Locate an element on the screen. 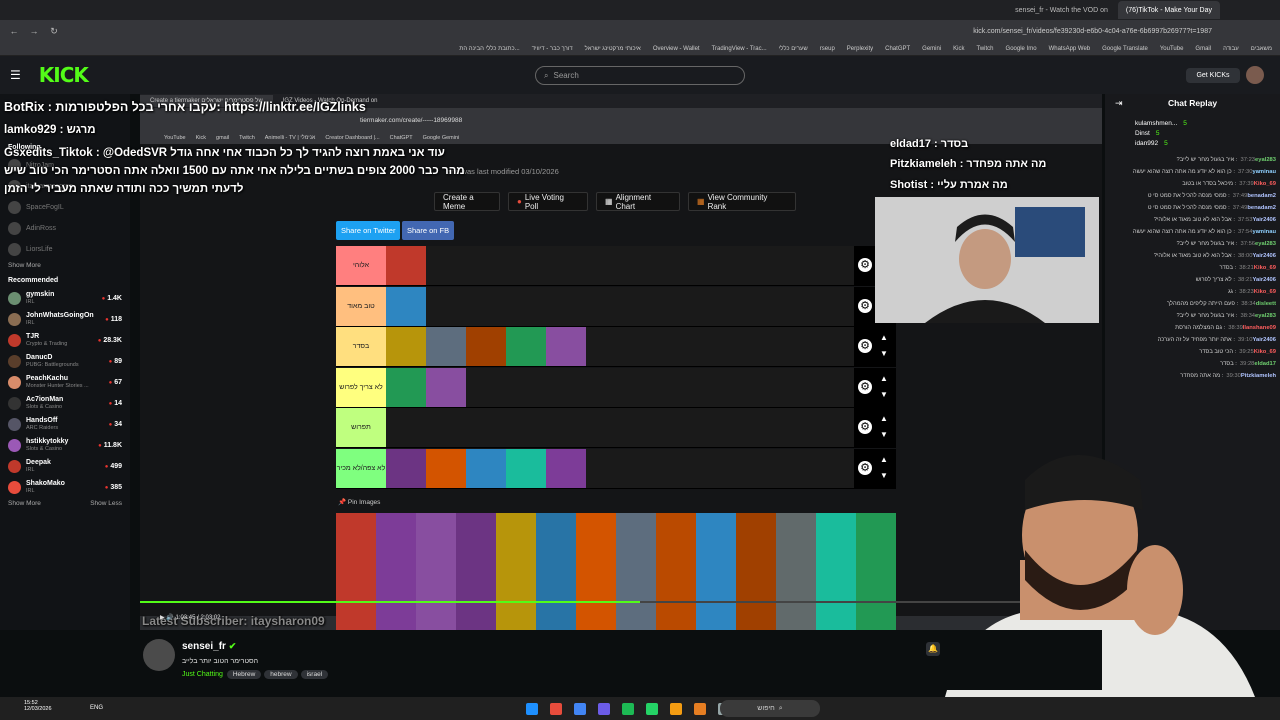 This screenshot has height=720, width=1280. bookmark-item: Twitch is located at coordinates (985, 49).